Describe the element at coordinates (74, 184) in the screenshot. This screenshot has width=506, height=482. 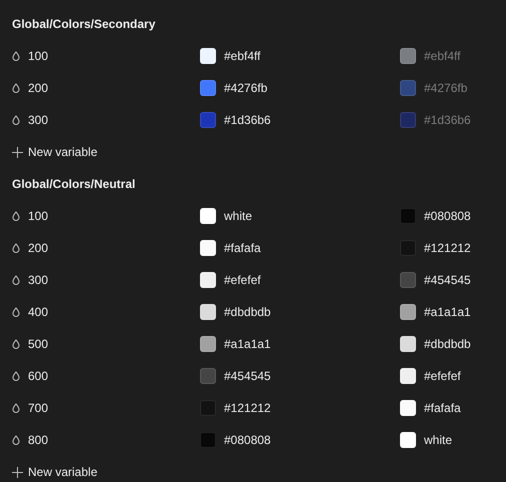
I see `group-title: Global/Colors/Neutral` at that location.